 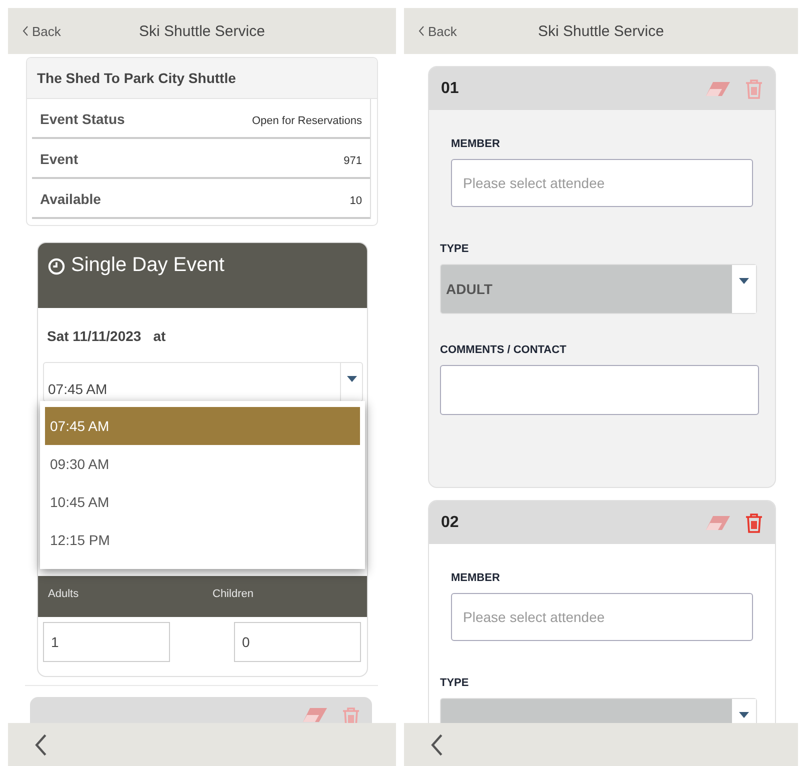 I want to click on info-label: Available, so click(x=70, y=199).